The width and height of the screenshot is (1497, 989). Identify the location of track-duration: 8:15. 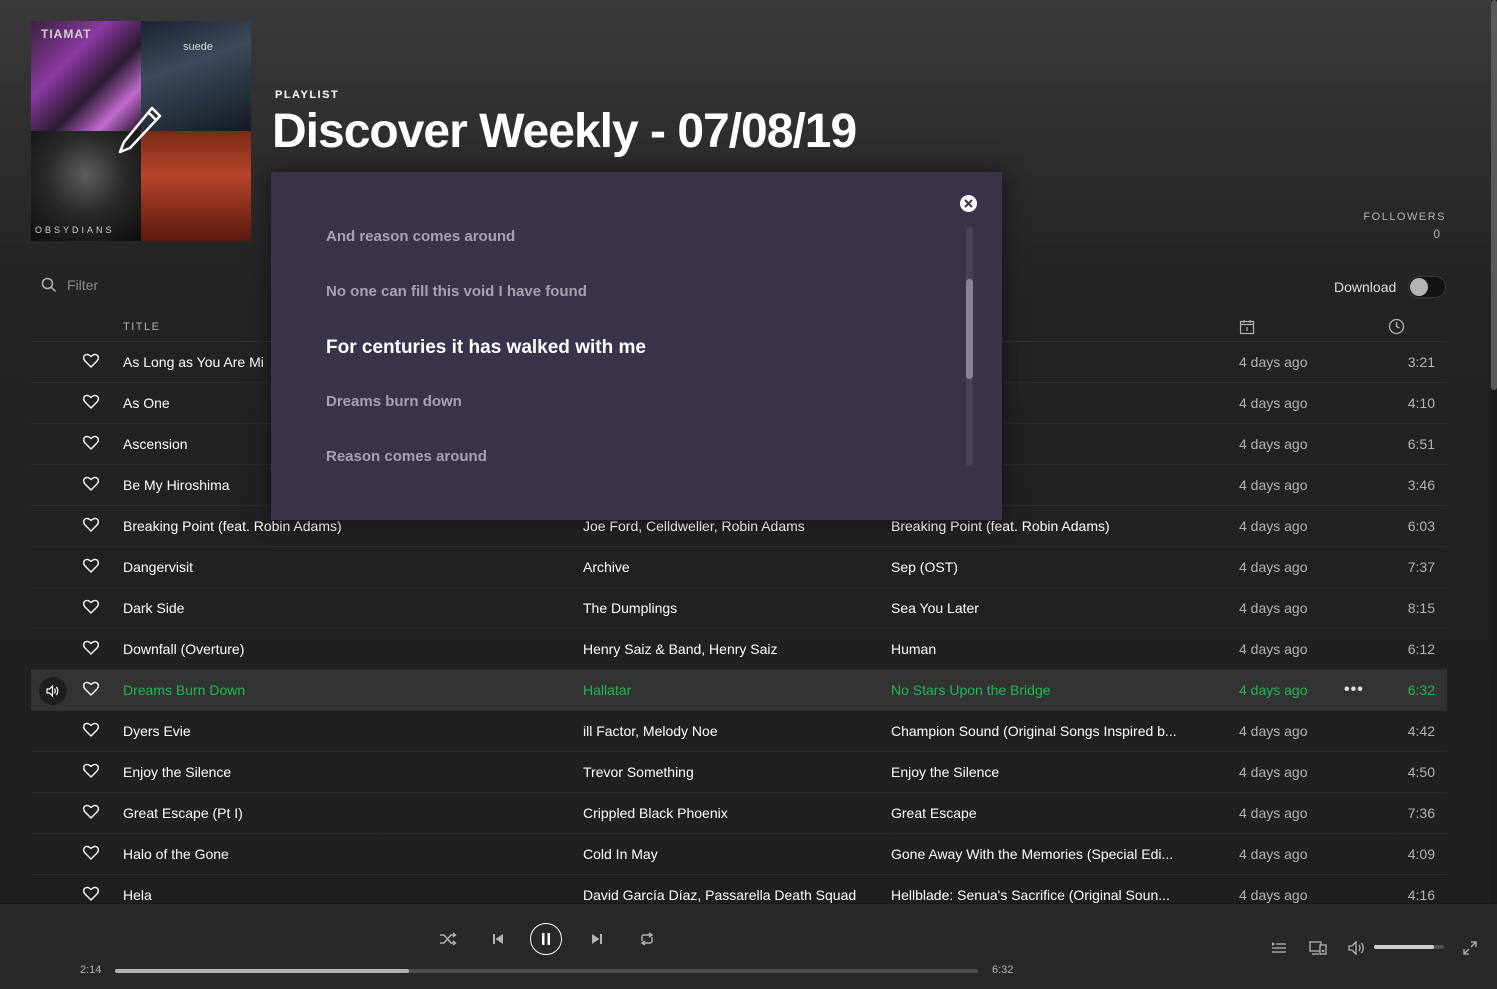
(1421, 608).